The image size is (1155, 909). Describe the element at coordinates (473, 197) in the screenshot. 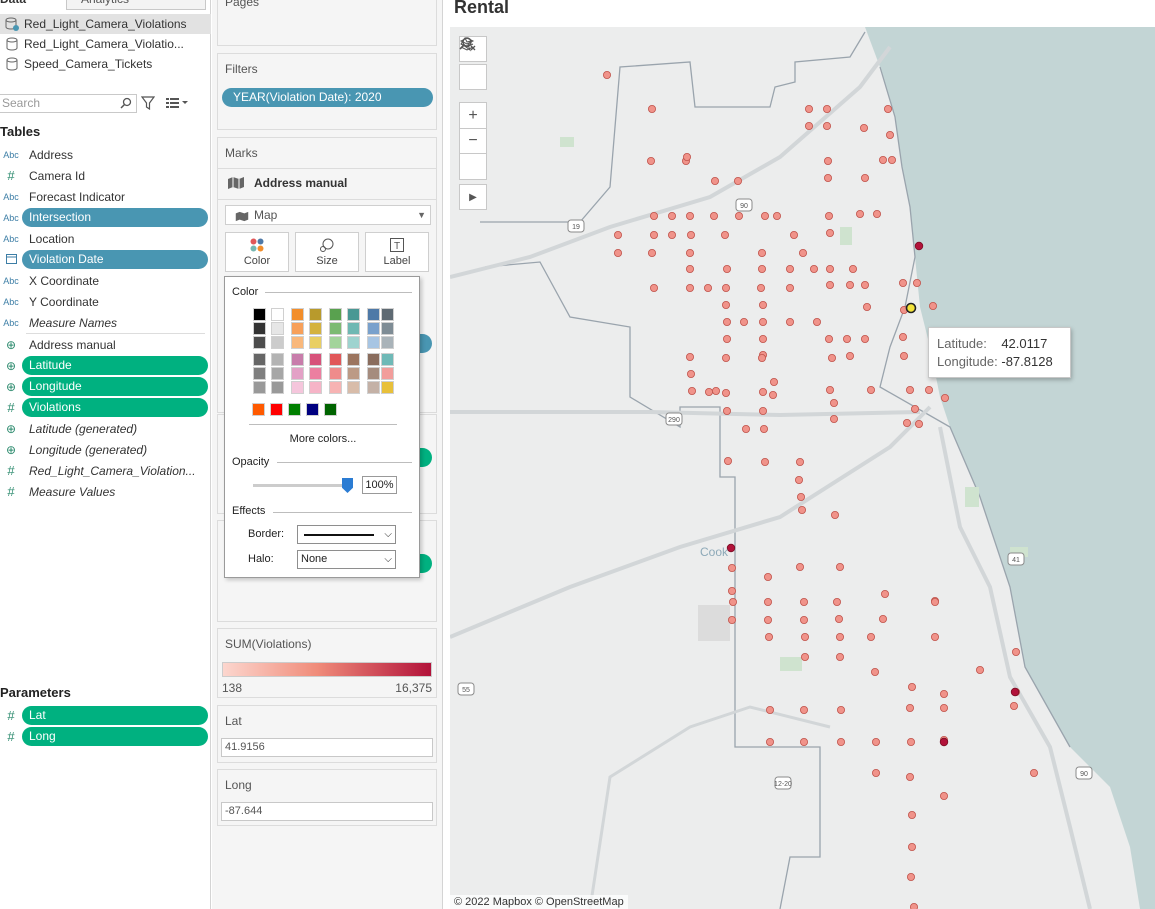

I see `expand-toolbar-button: ▶` at that location.